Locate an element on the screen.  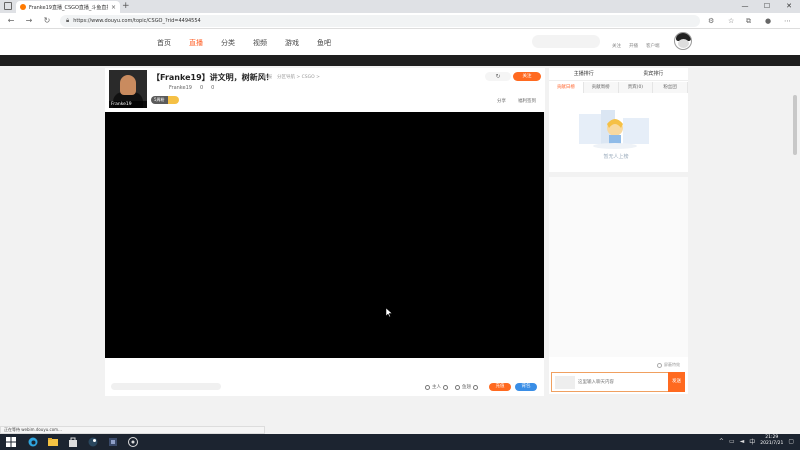
anchor-avatar-tag: Franke19 is located at coordinates (128, 104).